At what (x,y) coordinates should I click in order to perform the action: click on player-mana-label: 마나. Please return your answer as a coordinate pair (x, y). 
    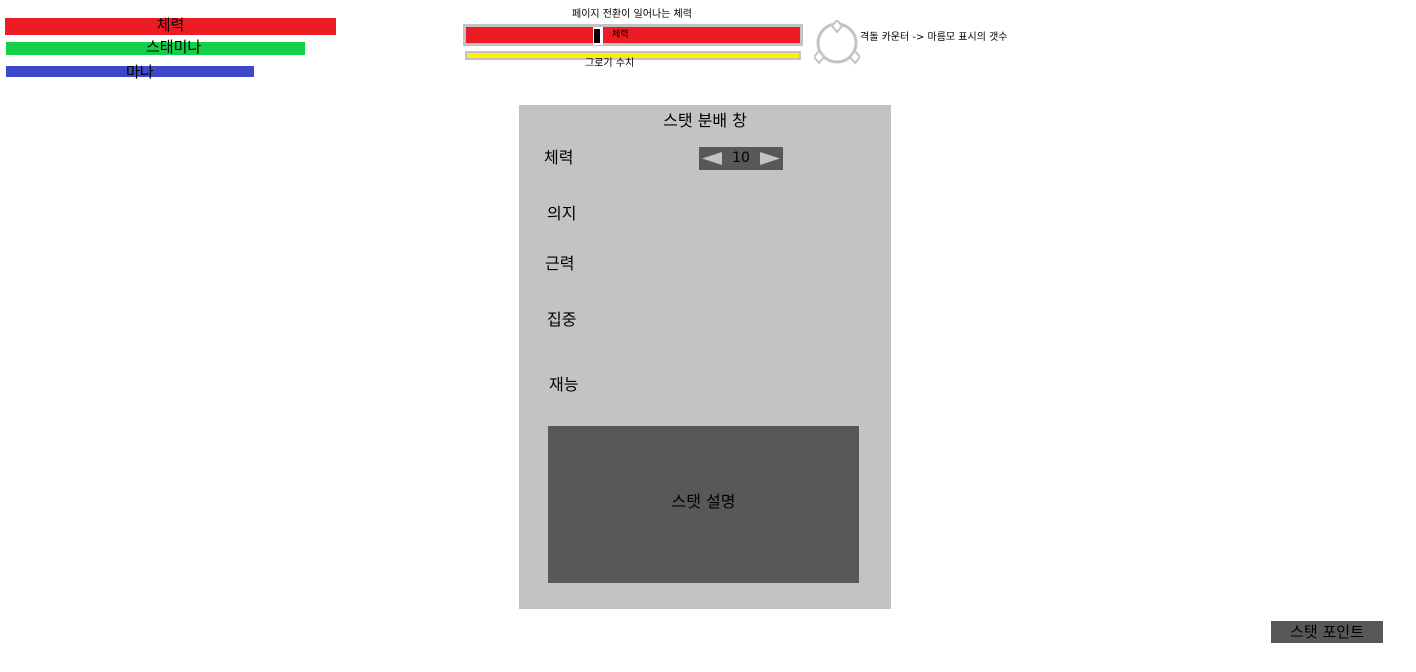
    Looking at the image, I should click on (140, 72).